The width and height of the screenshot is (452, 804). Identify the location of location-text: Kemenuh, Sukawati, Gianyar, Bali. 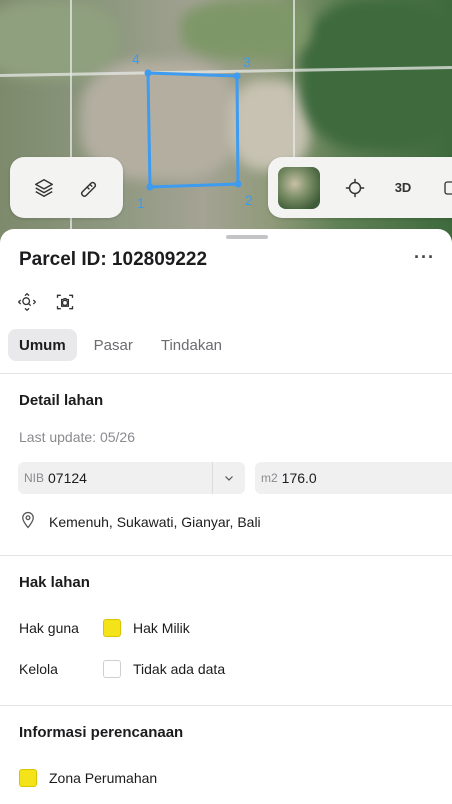
(155, 521).